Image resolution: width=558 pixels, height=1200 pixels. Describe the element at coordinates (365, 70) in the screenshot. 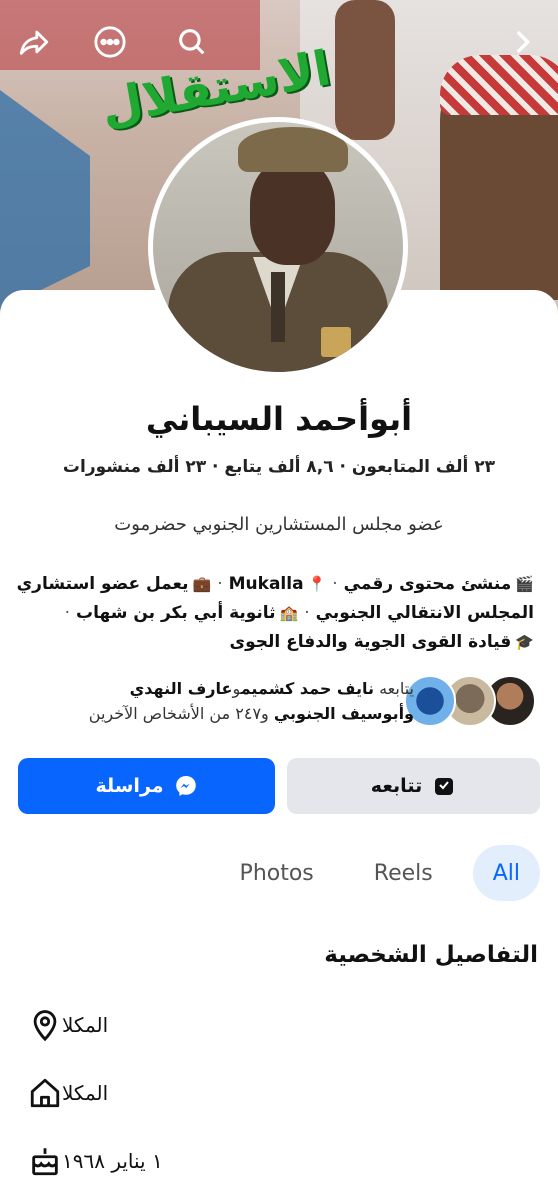

I see `cover-raised-arm` at that location.